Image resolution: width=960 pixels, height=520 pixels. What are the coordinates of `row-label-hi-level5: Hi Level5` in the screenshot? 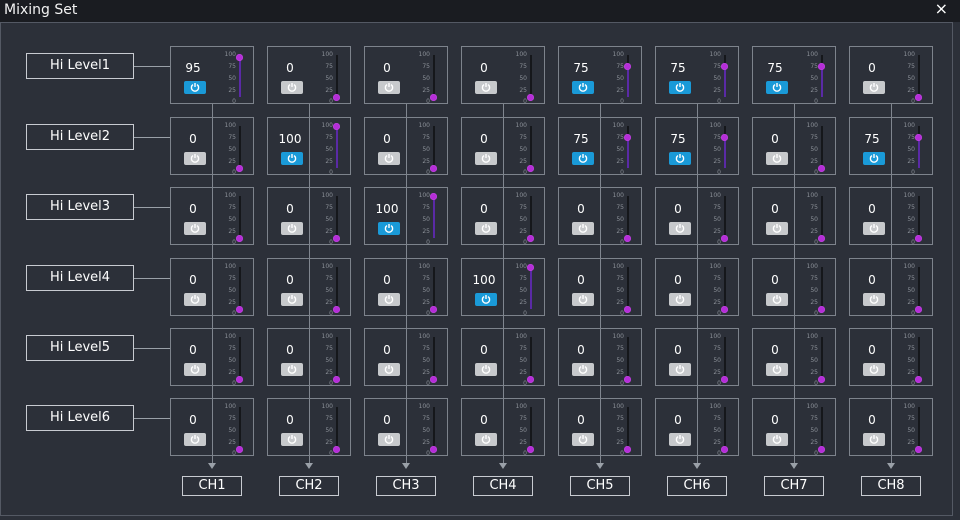 It's located at (80, 348).